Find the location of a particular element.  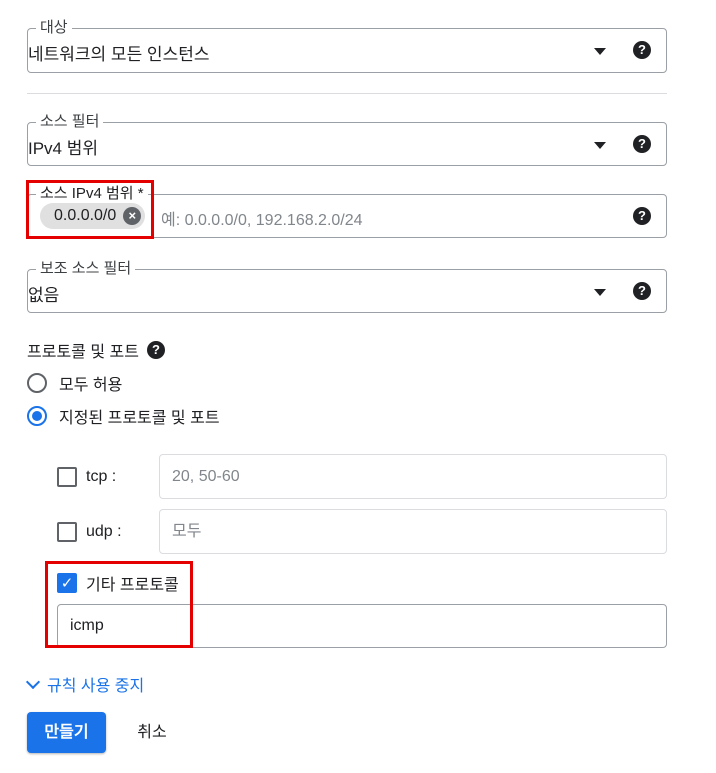

protocols-ports-title-text: 프로토콜 및 포트 is located at coordinates (83, 352).